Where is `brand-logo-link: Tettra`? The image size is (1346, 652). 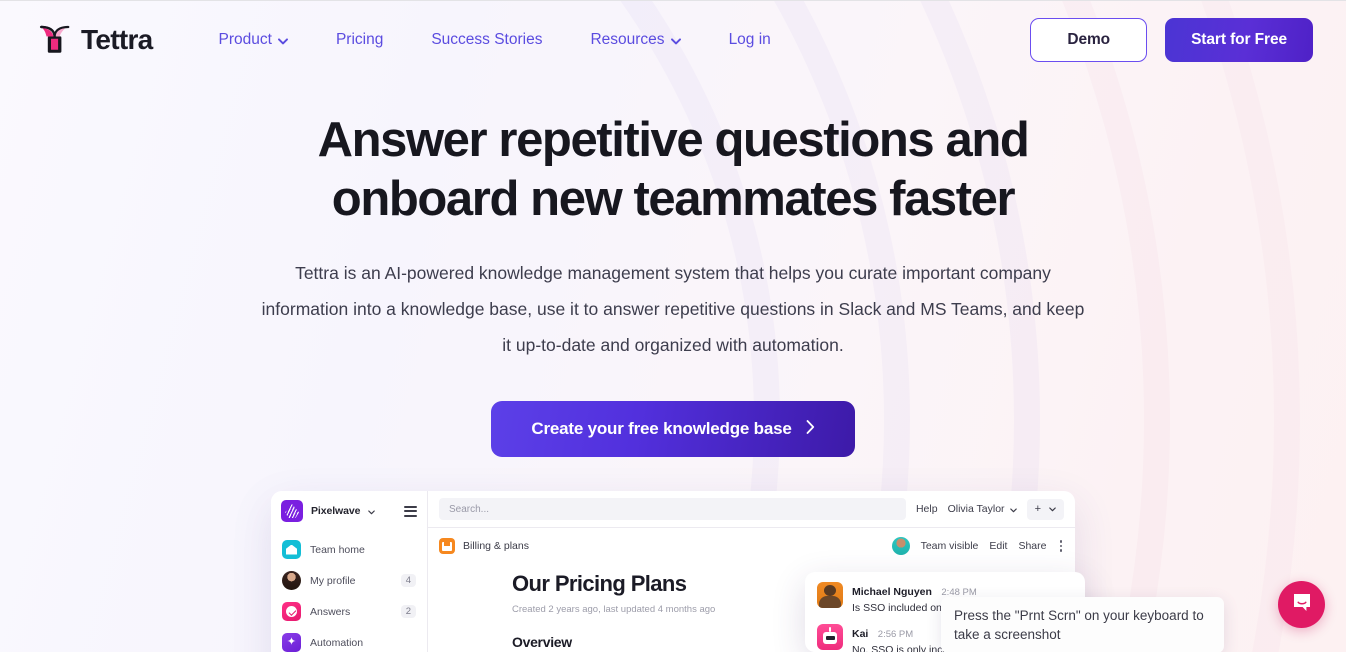
brand-logo-link: Tettra is located at coordinates (95, 40).